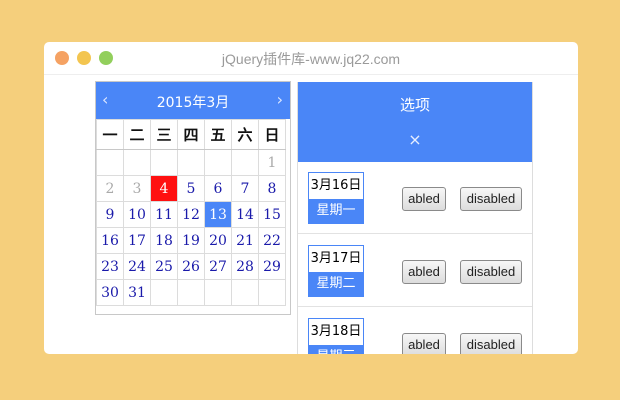 This screenshot has width=620, height=400. I want to click on day-cell: 22, so click(272, 240).